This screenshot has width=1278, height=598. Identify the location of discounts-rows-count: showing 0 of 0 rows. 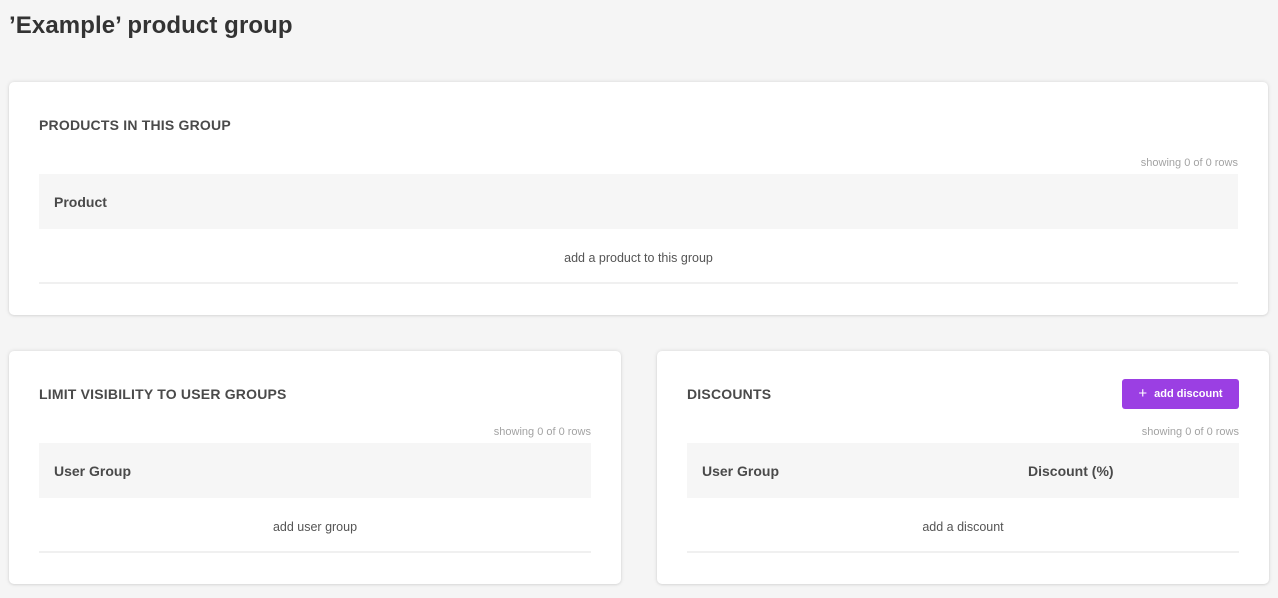
(1190, 432).